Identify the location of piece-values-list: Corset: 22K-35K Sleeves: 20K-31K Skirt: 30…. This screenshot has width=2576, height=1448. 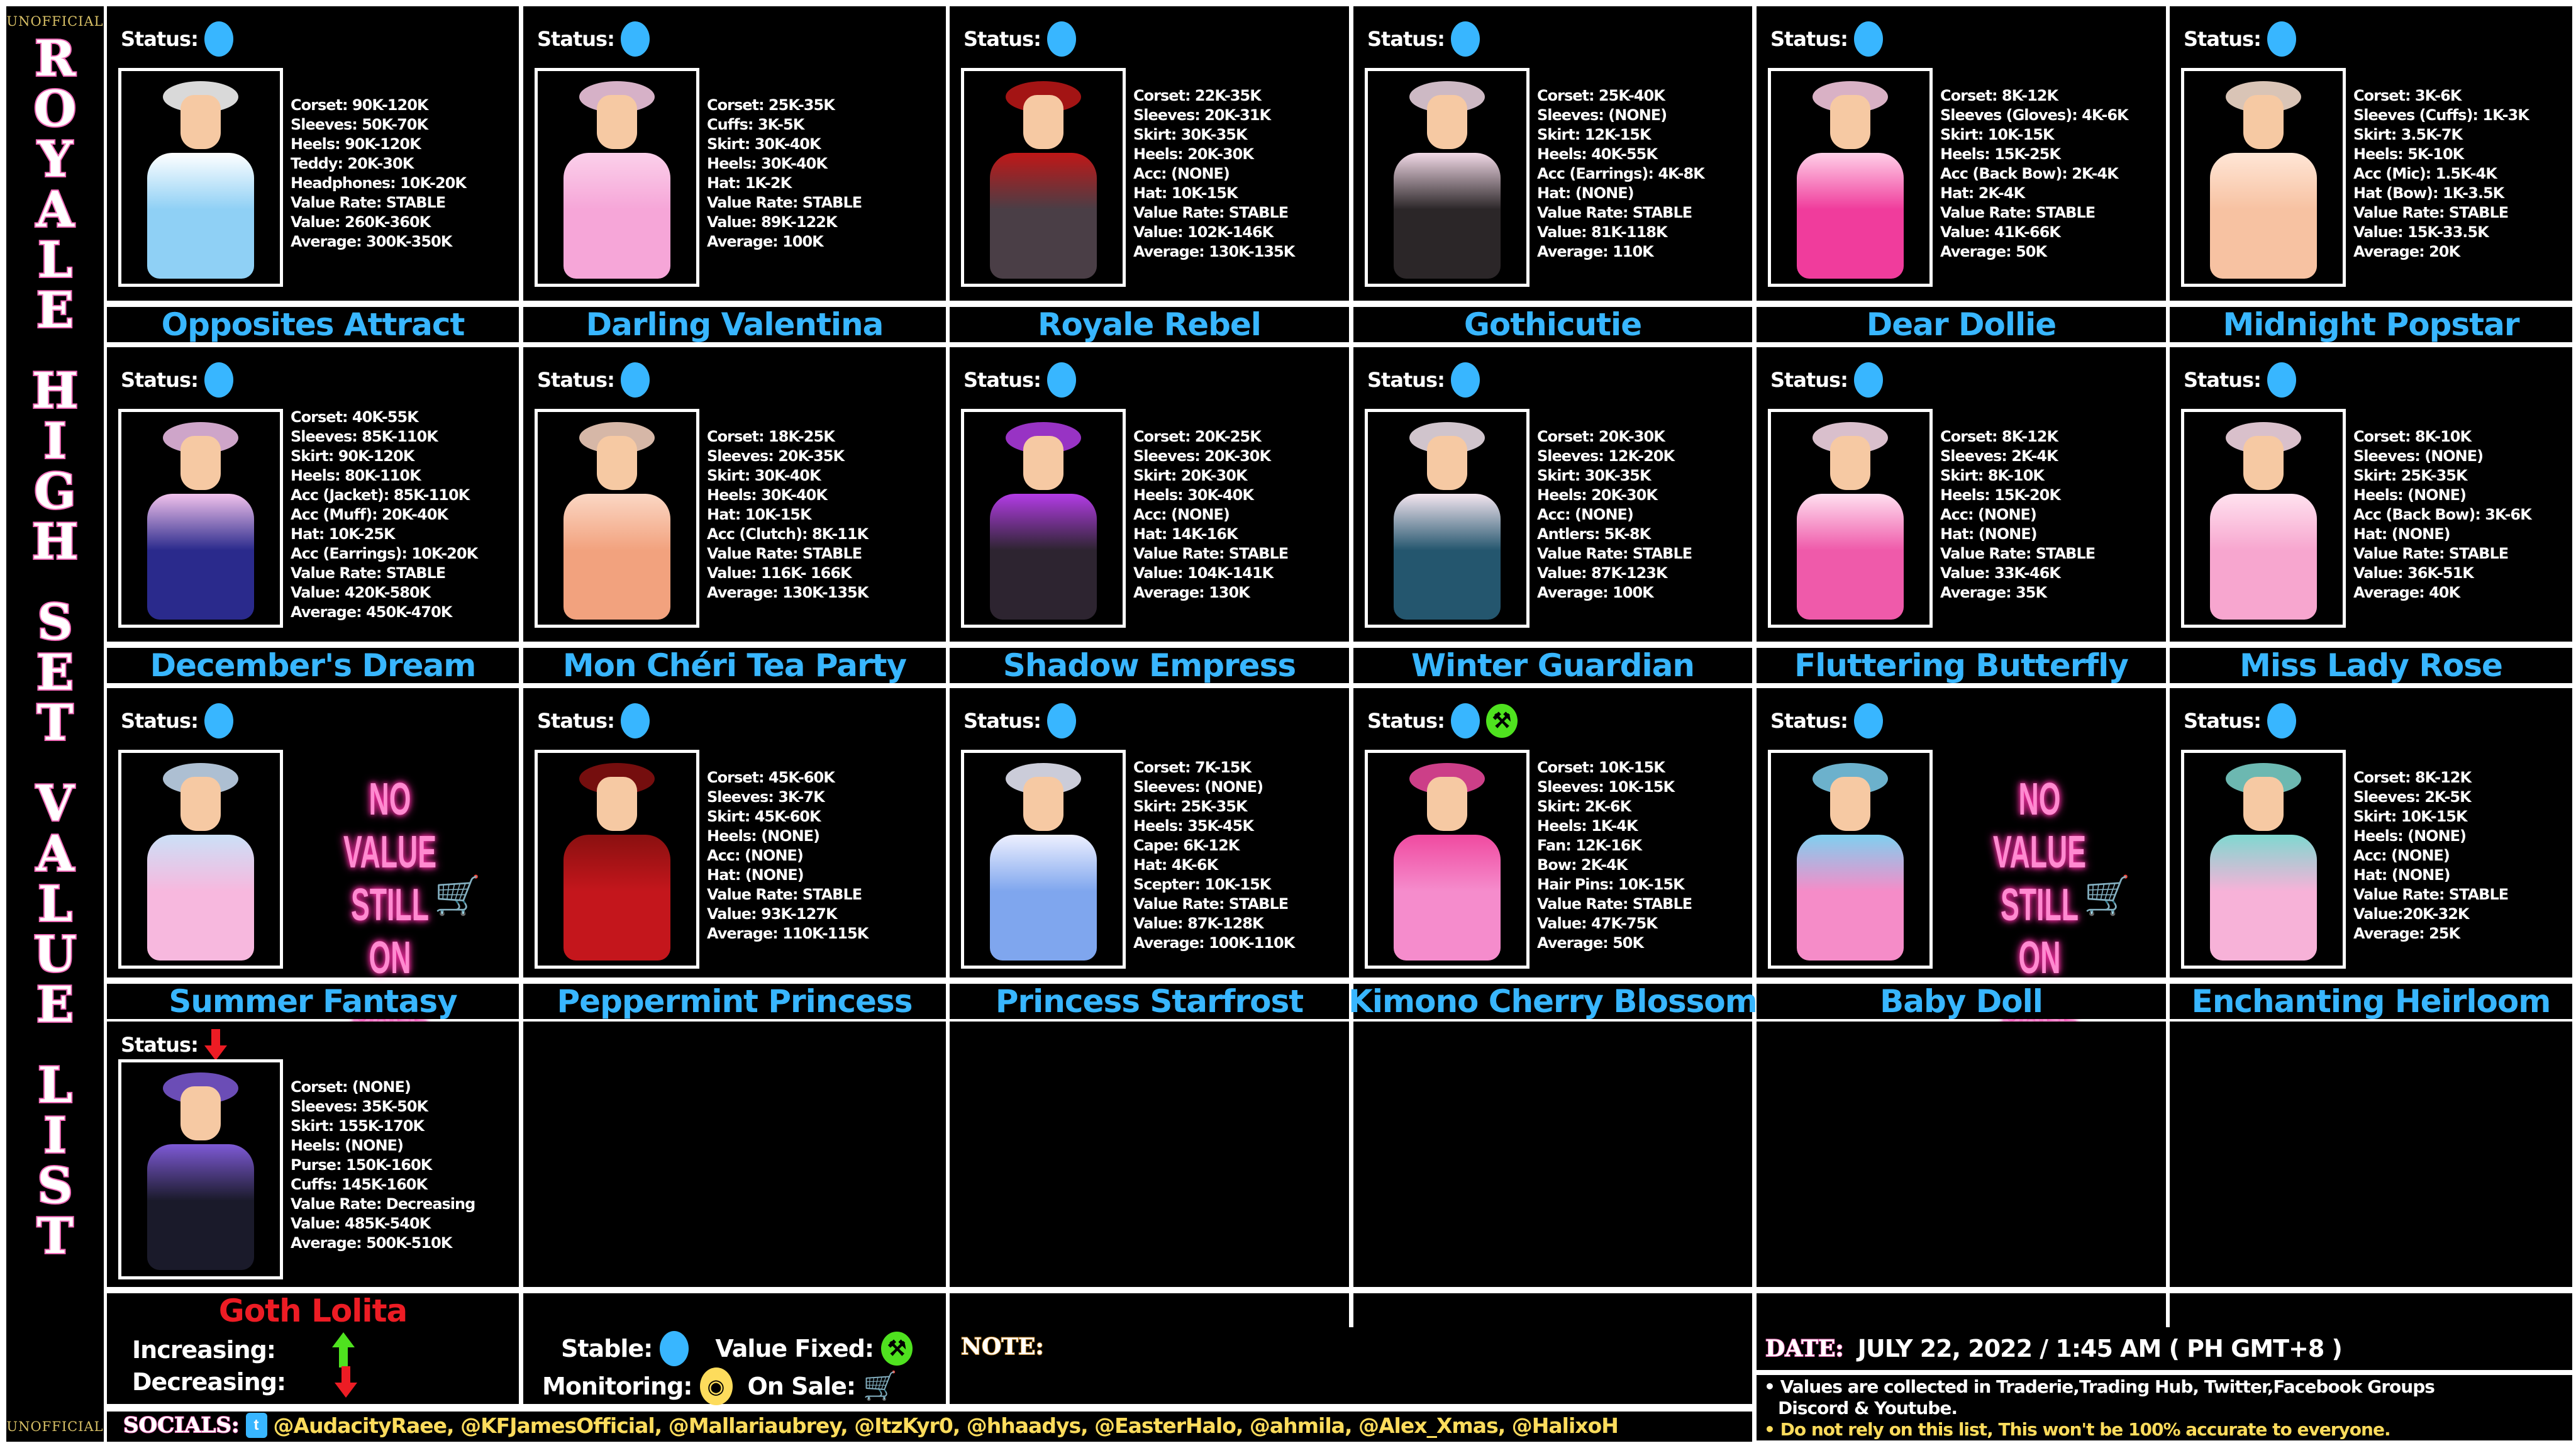
(1214, 174).